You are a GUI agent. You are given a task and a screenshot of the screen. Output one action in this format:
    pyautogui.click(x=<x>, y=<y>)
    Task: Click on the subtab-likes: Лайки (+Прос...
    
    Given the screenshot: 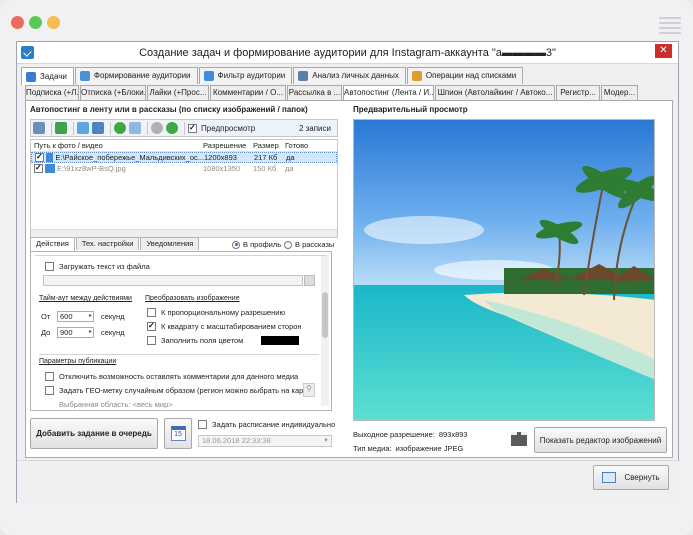 What is the action you would take?
    pyautogui.click(x=178, y=92)
    